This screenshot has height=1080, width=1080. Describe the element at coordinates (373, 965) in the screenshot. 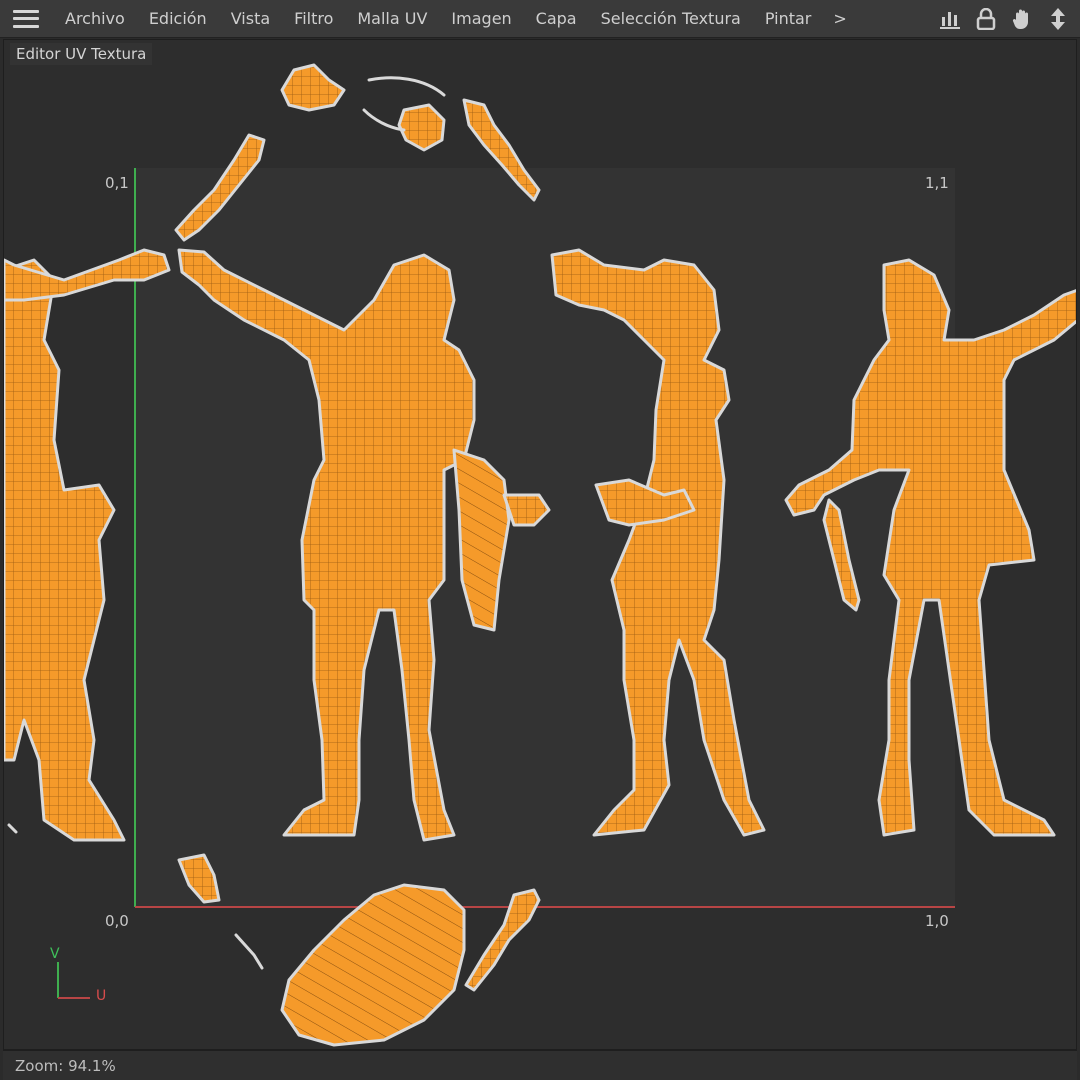

I see `uv-island-bottom-shield` at that location.